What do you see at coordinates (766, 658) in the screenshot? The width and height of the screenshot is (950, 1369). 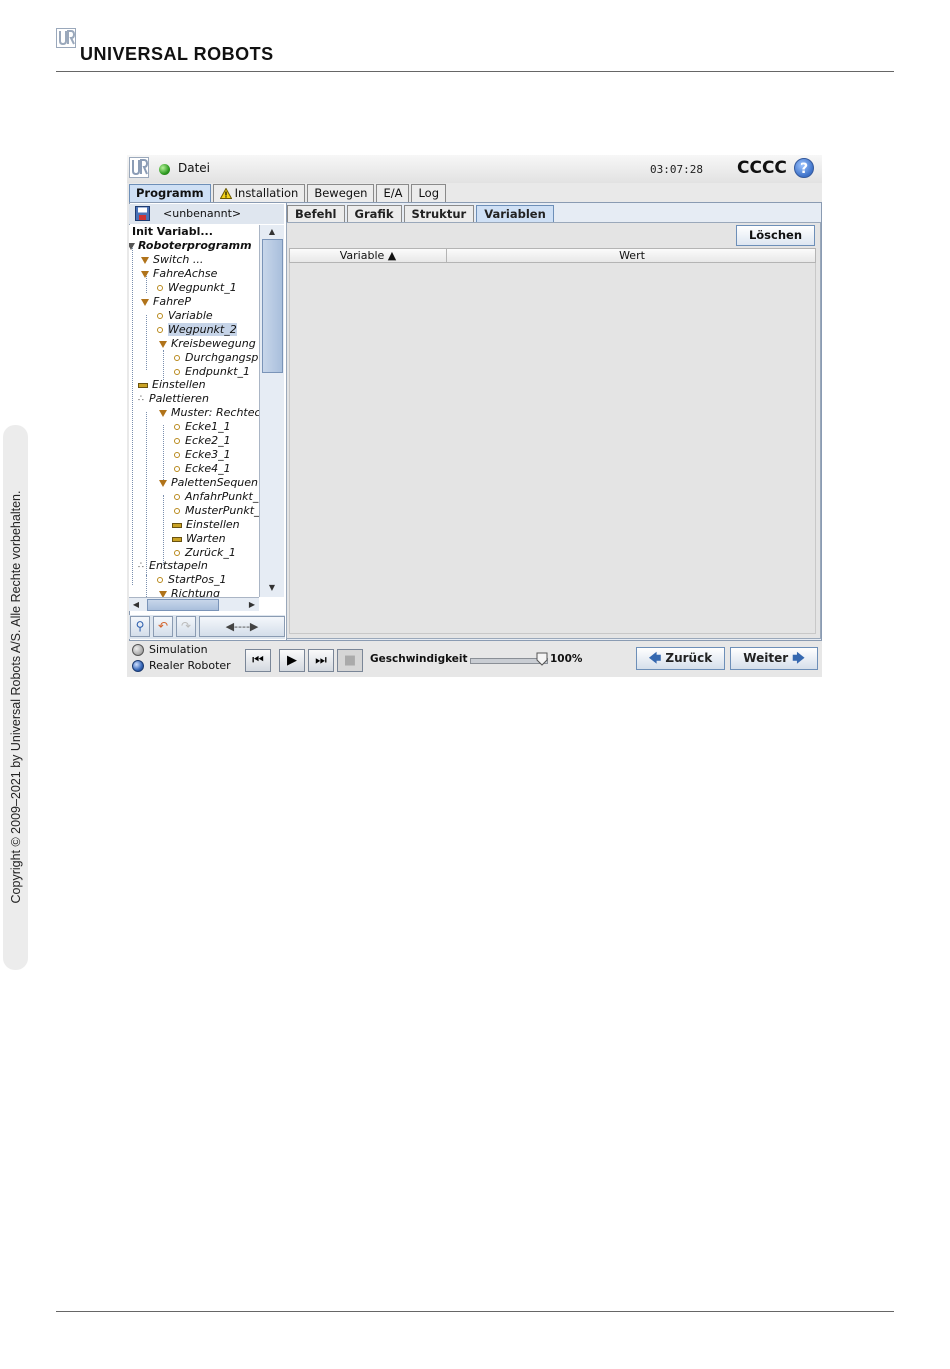 I see `next-label: Weiter` at bounding box center [766, 658].